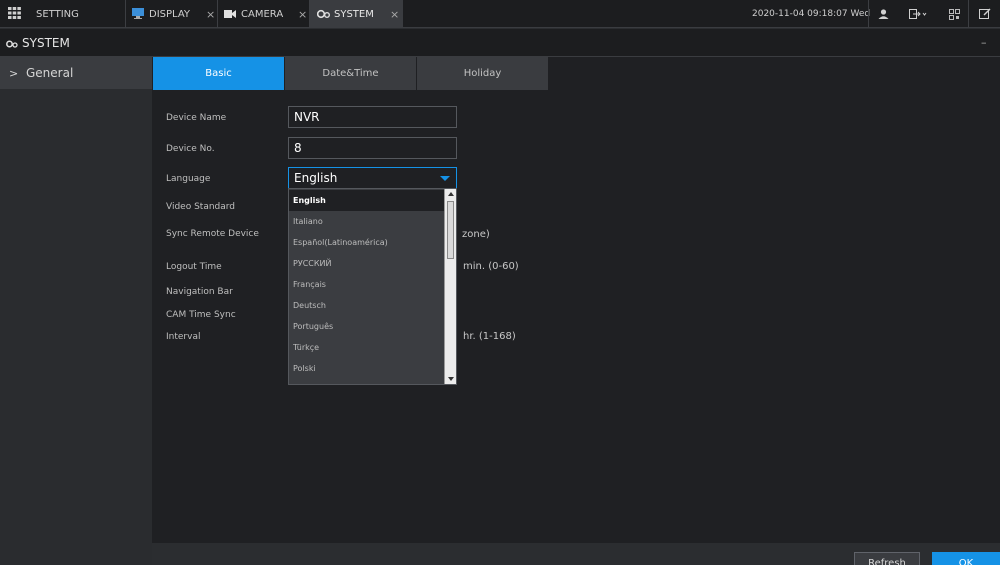  What do you see at coordinates (576, 554) in the screenshot?
I see `footer-bar: Refresh OK` at bounding box center [576, 554].